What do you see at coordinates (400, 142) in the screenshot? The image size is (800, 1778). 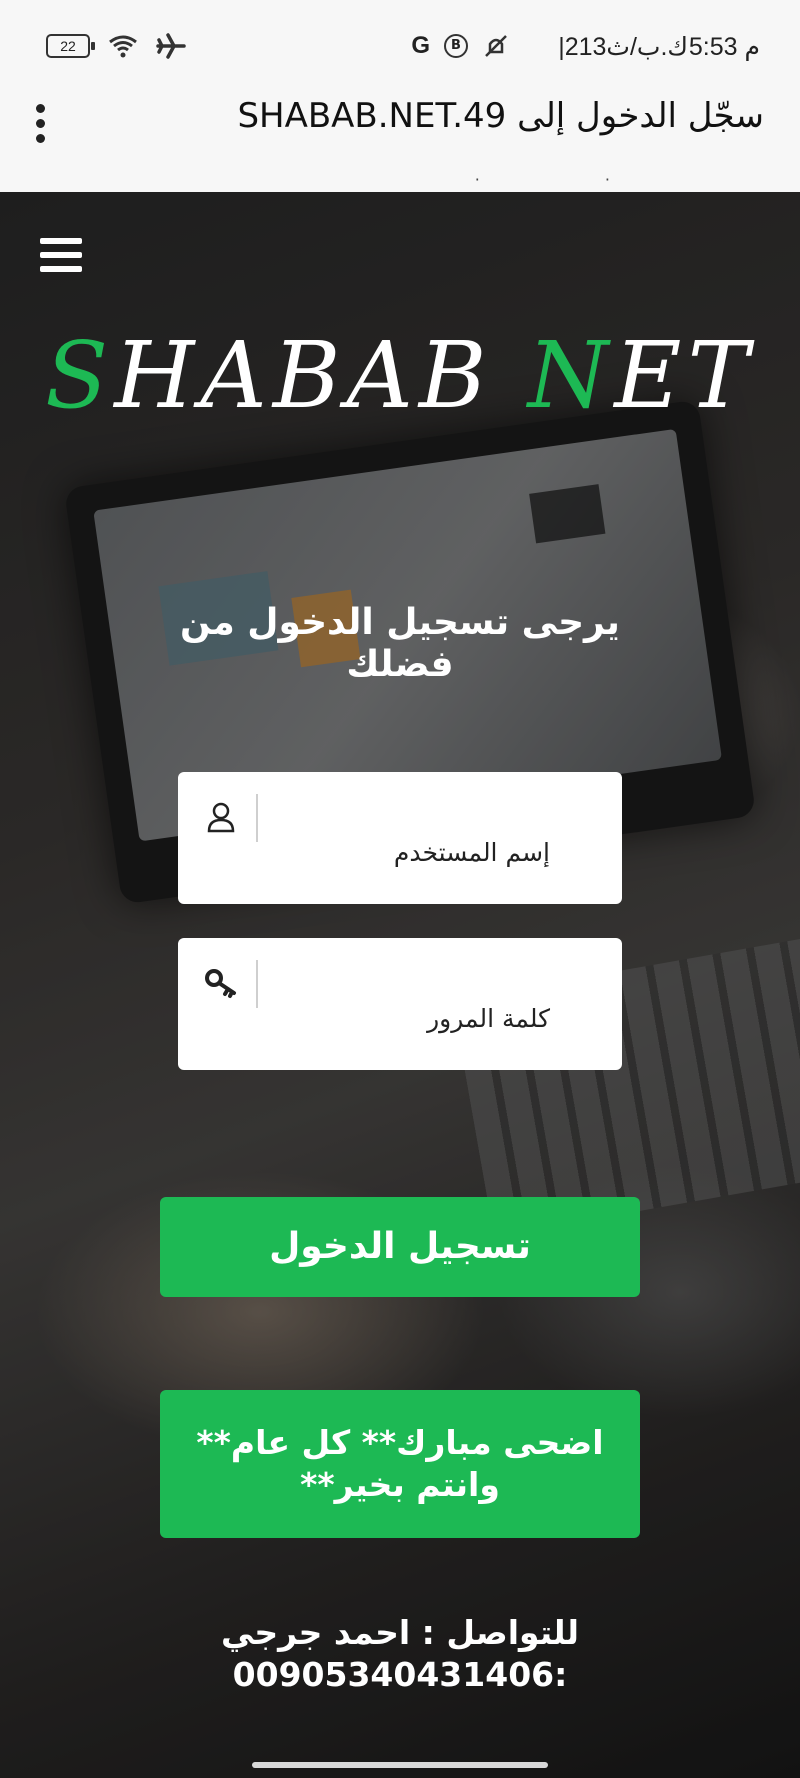 I see `browser-title-bar: سجّل الدخول إلى SHABAB.NET.49 · ·` at bounding box center [400, 142].